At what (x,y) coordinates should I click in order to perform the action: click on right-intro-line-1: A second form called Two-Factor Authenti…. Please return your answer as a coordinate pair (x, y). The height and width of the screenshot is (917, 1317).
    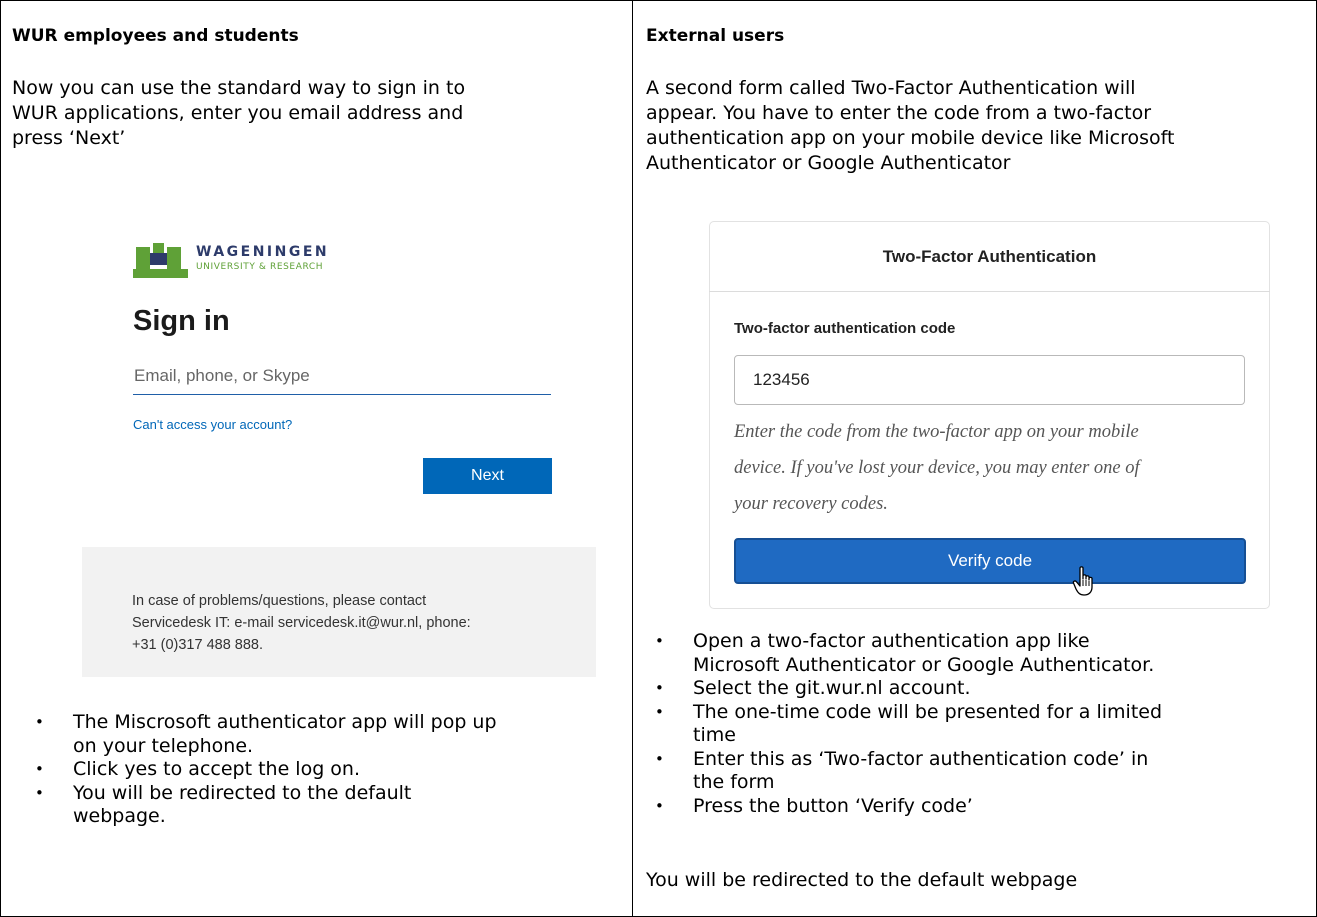
    Looking at the image, I should click on (891, 88).